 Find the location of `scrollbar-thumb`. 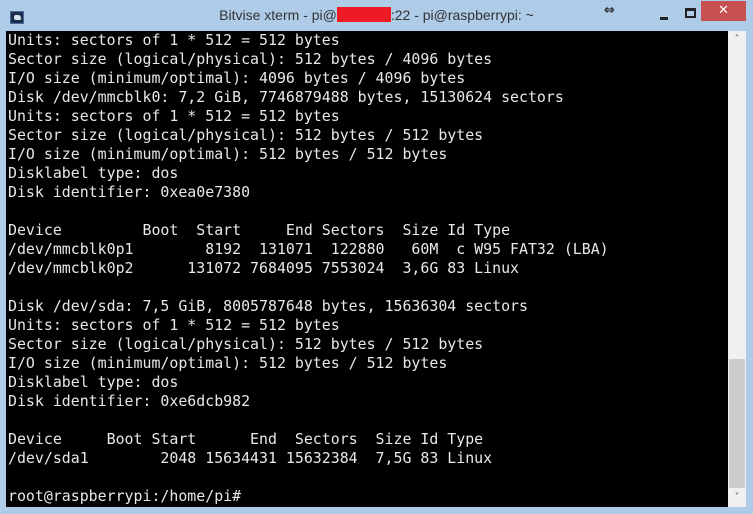

scrollbar-thumb is located at coordinates (737, 423).